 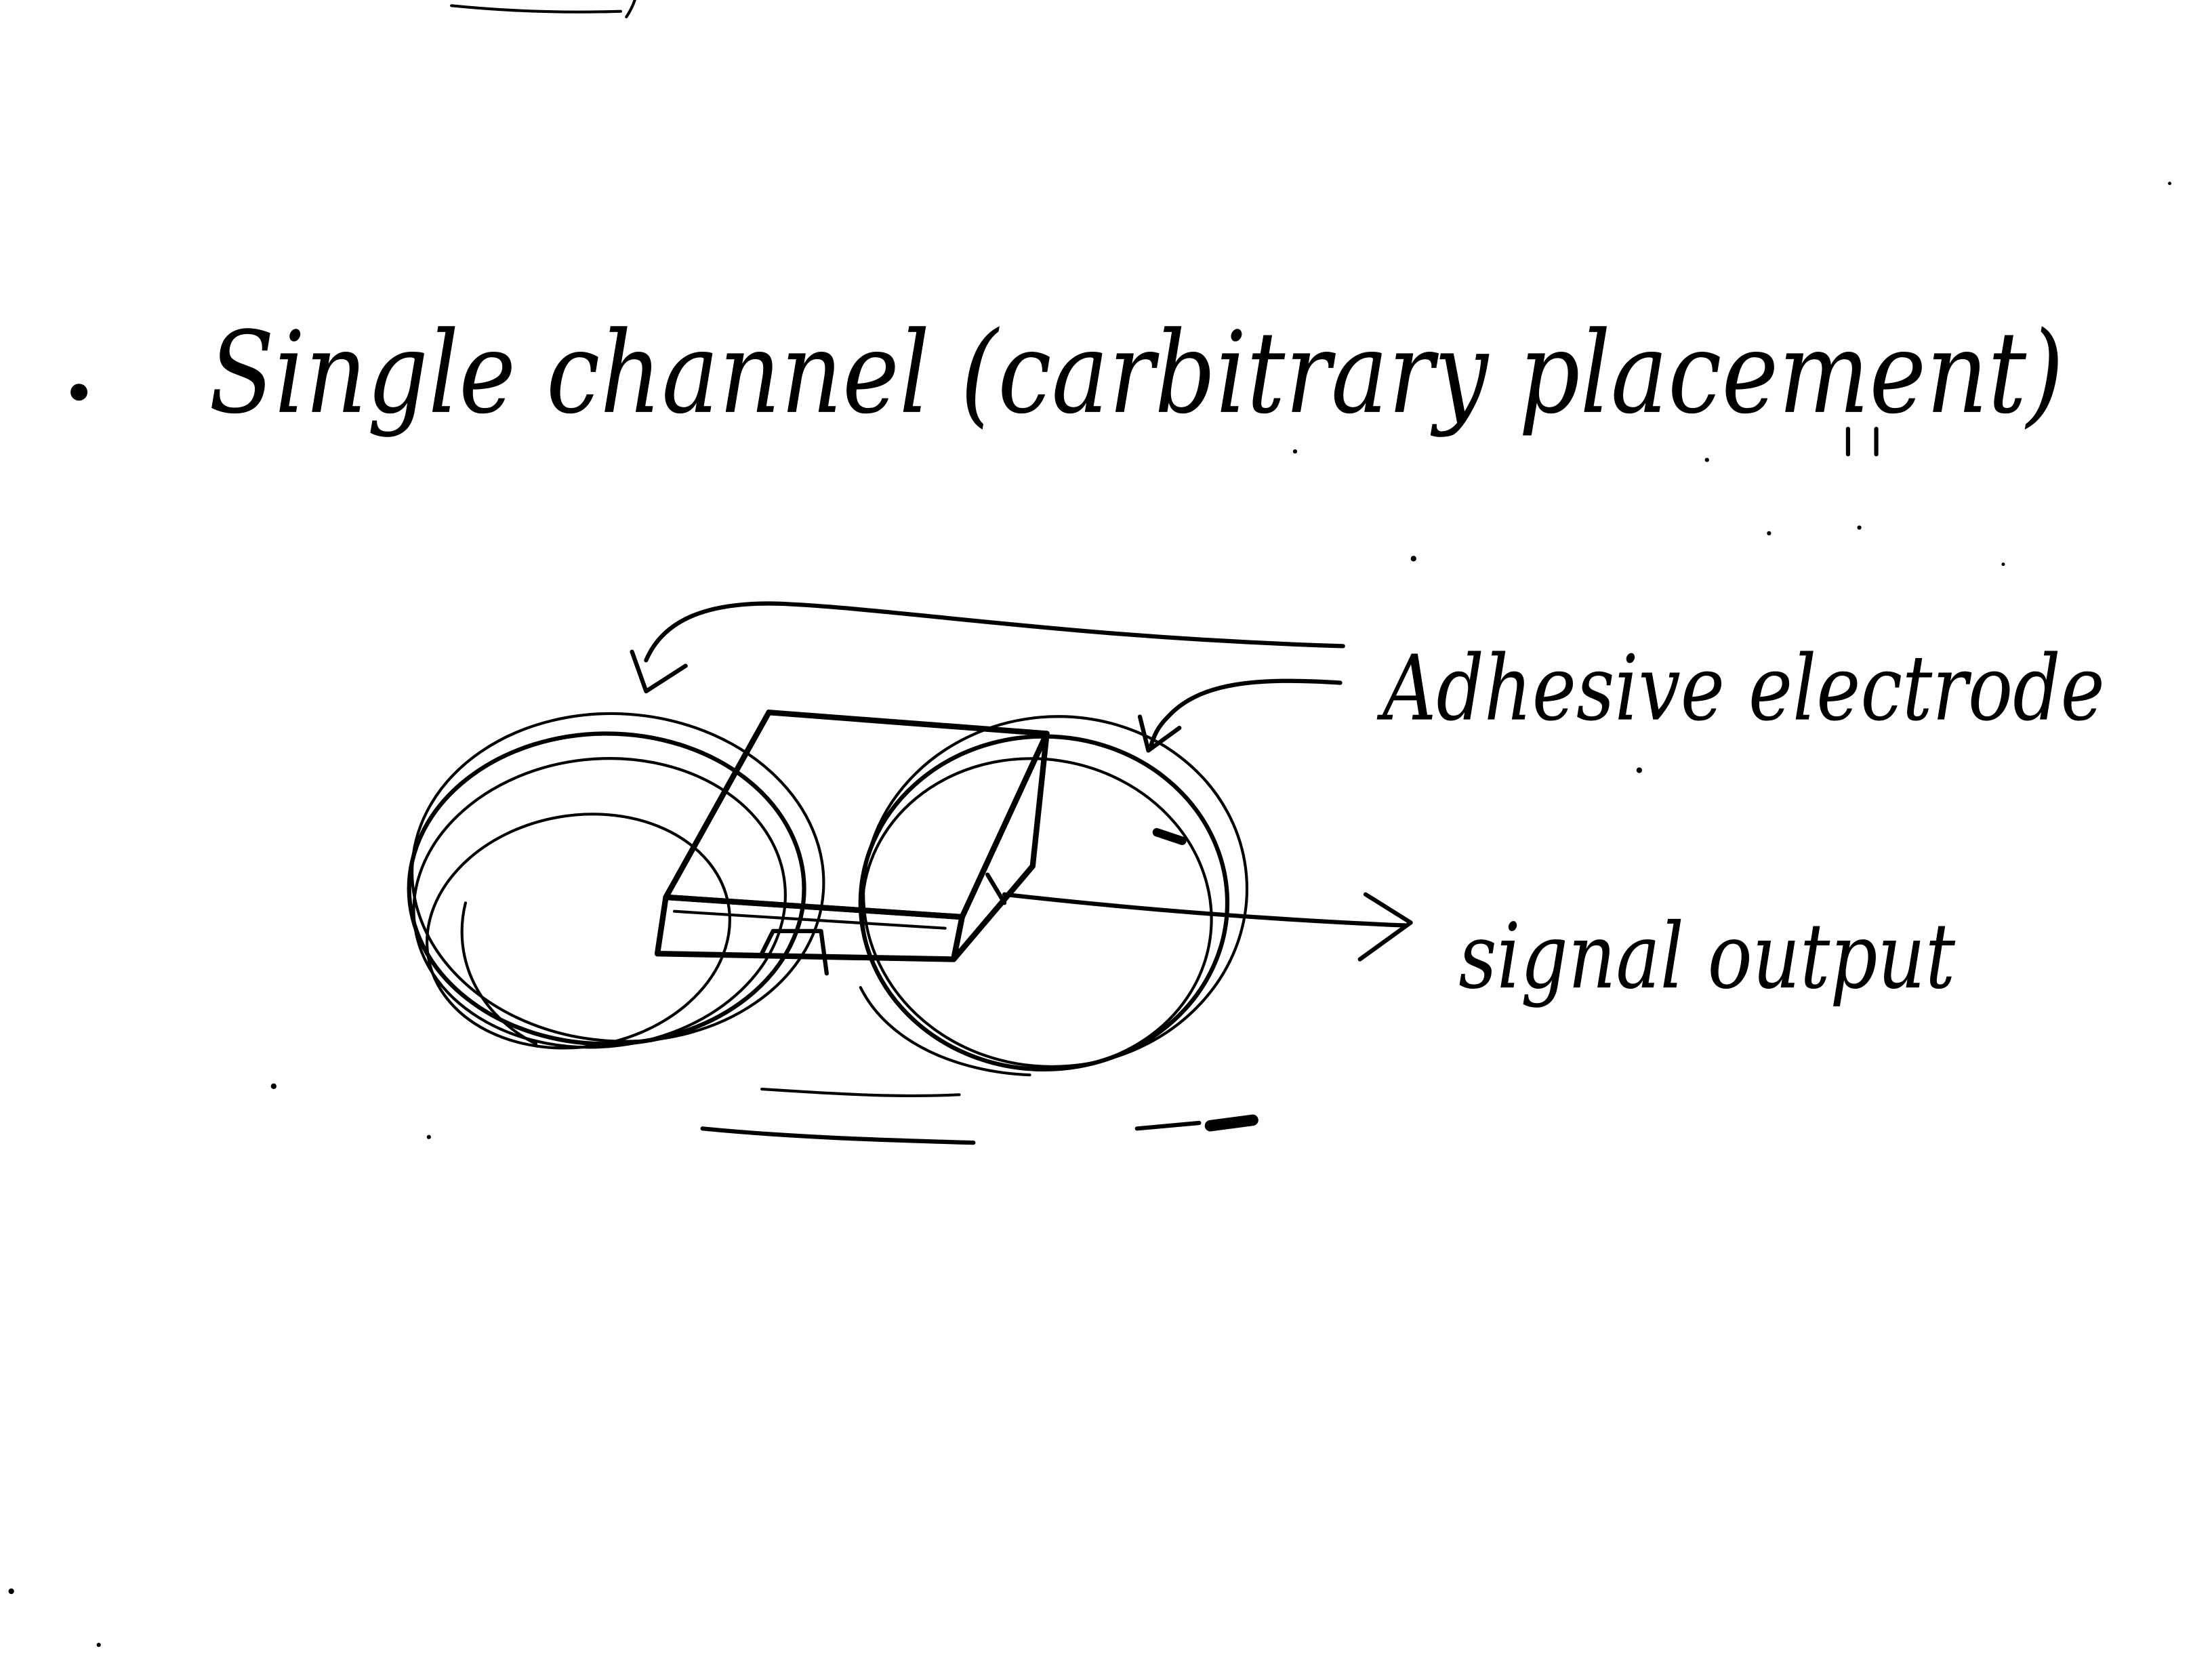 What do you see at coordinates (1246, 713) in the screenshot?
I see `electrode-arrow-right` at bounding box center [1246, 713].